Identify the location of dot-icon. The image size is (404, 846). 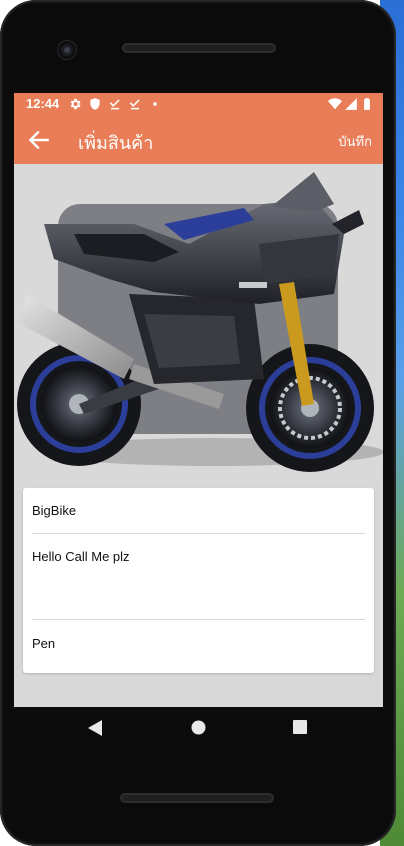
(155, 104).